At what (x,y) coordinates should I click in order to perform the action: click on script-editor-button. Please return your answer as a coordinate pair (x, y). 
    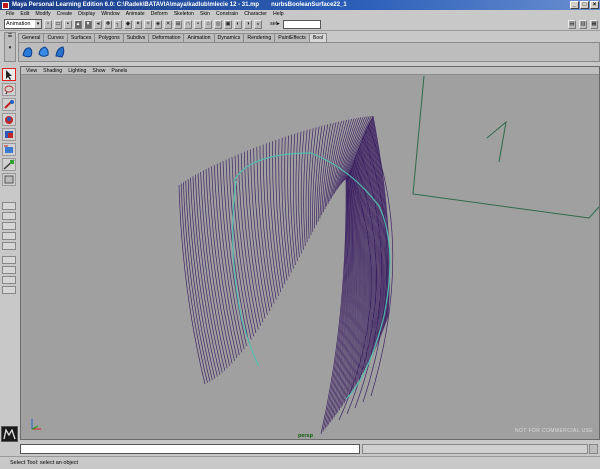
    Looking at the image, I should click on (593, 449).